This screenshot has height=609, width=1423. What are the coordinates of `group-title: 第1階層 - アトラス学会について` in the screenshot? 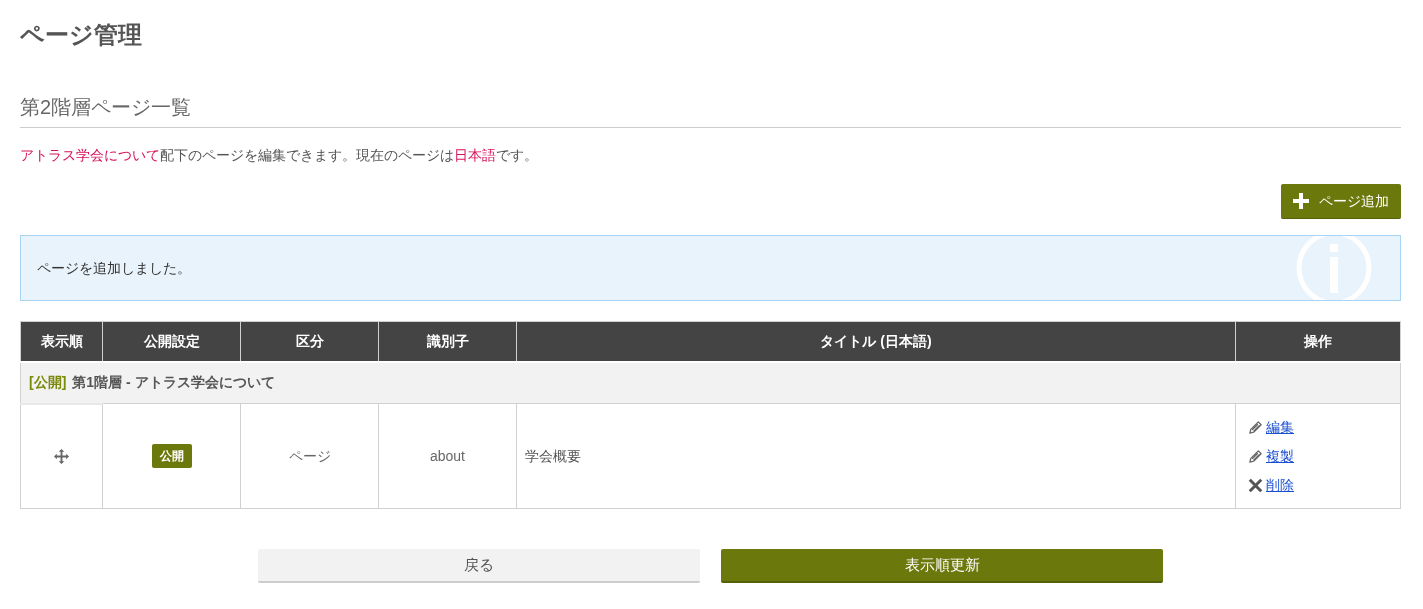 It's located at (173, 382).